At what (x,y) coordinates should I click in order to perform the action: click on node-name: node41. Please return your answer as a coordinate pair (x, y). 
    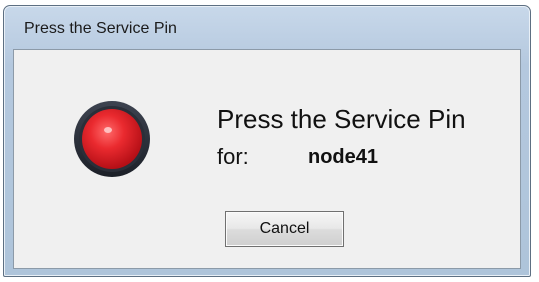
    Looking at the image, I should click on (343, 157).